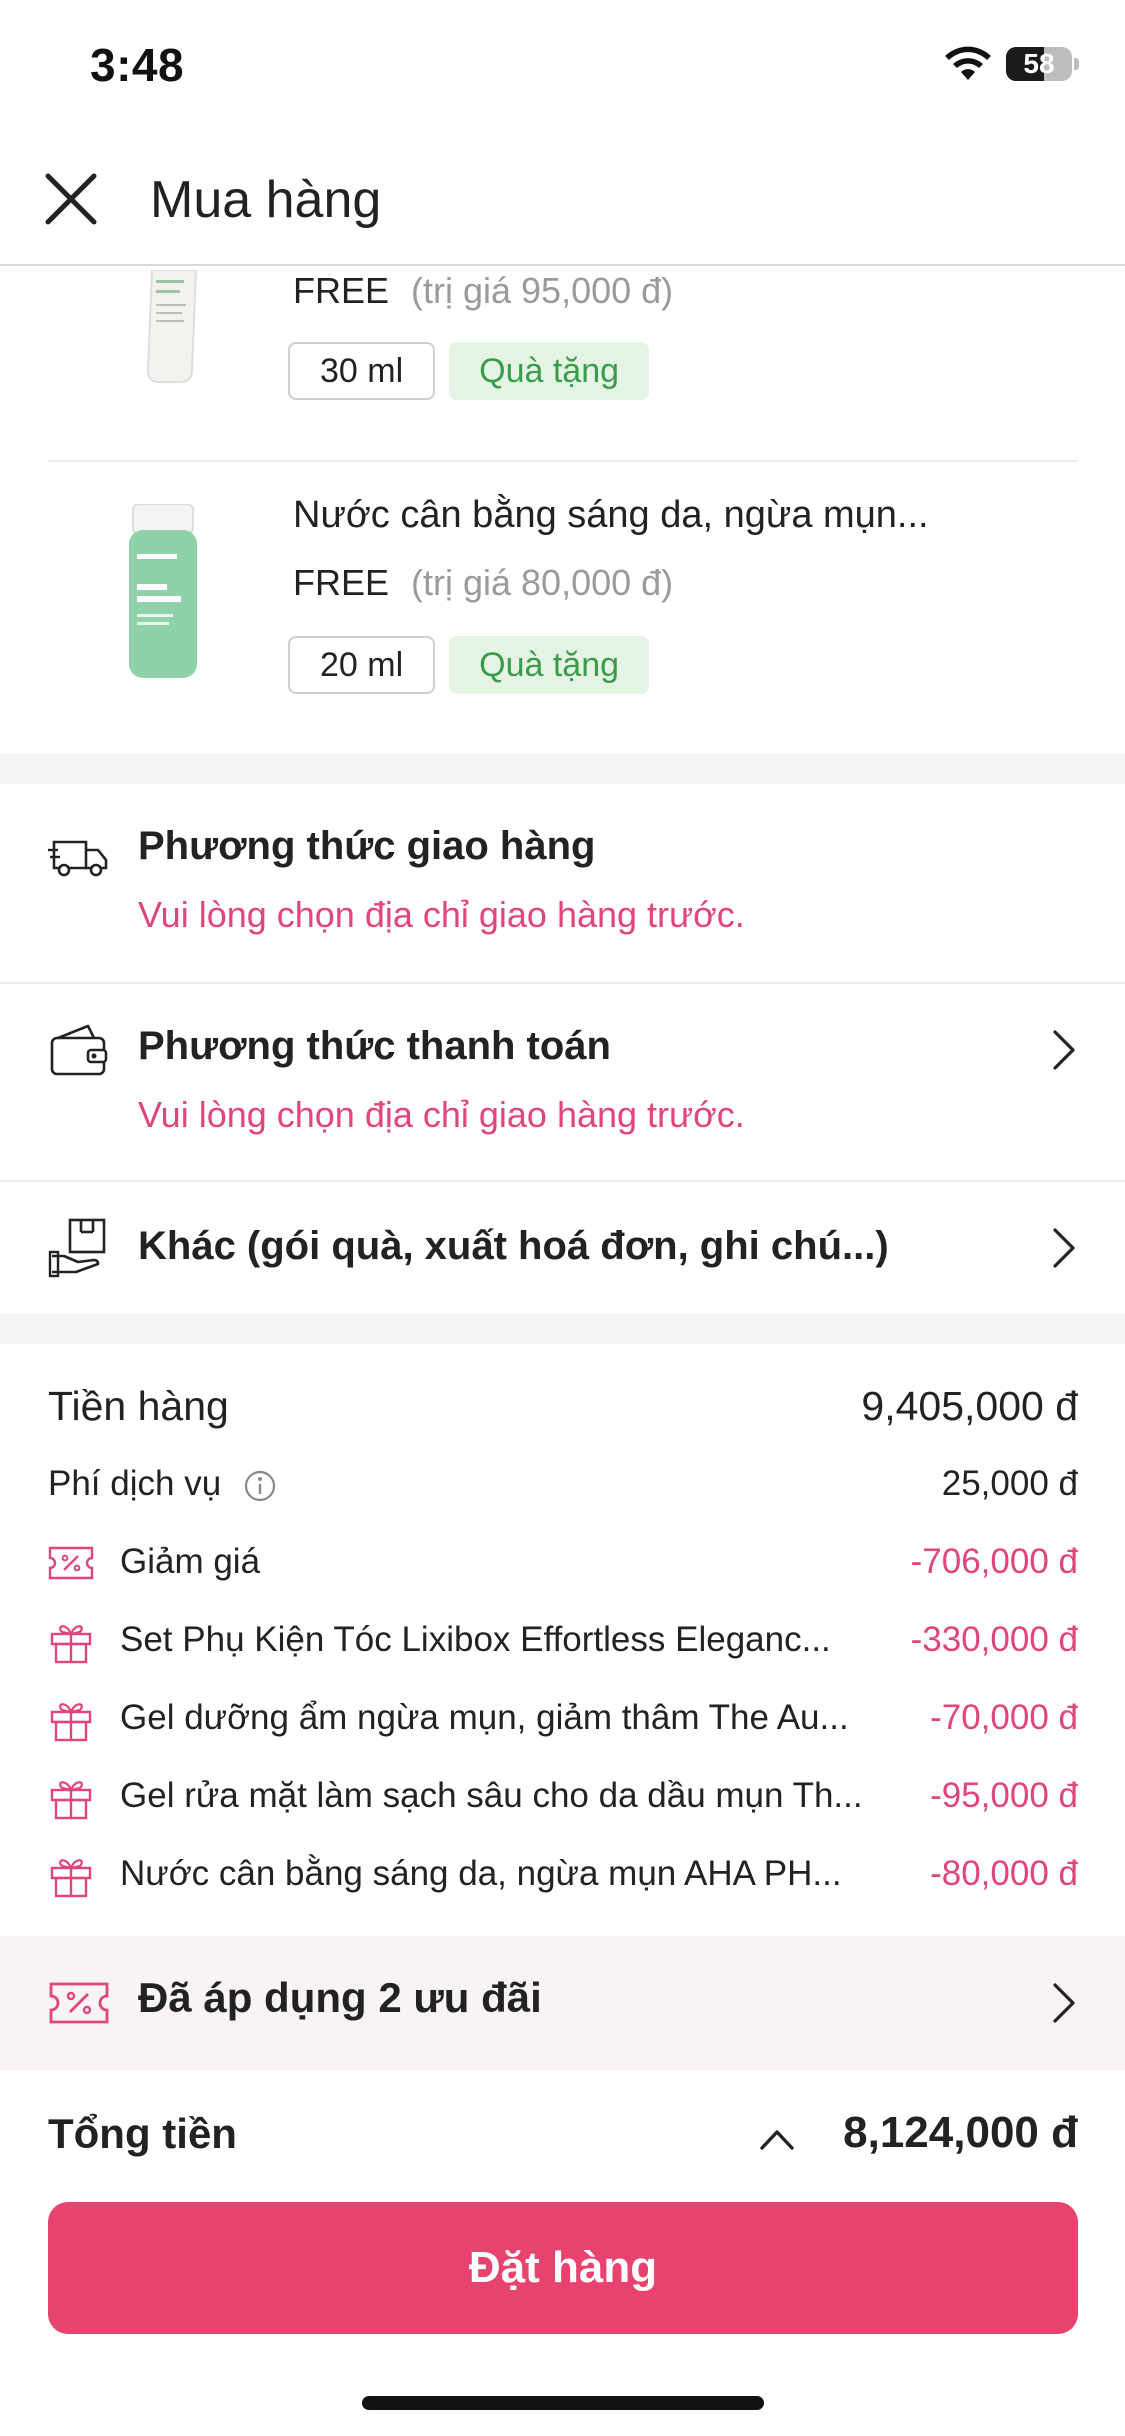 Image resolution: width=1125 pixels, height=2436 pixels. I want to click on applied-offers-text: Đã áp dụng 2 ưu đãi, so click(340, 1997).